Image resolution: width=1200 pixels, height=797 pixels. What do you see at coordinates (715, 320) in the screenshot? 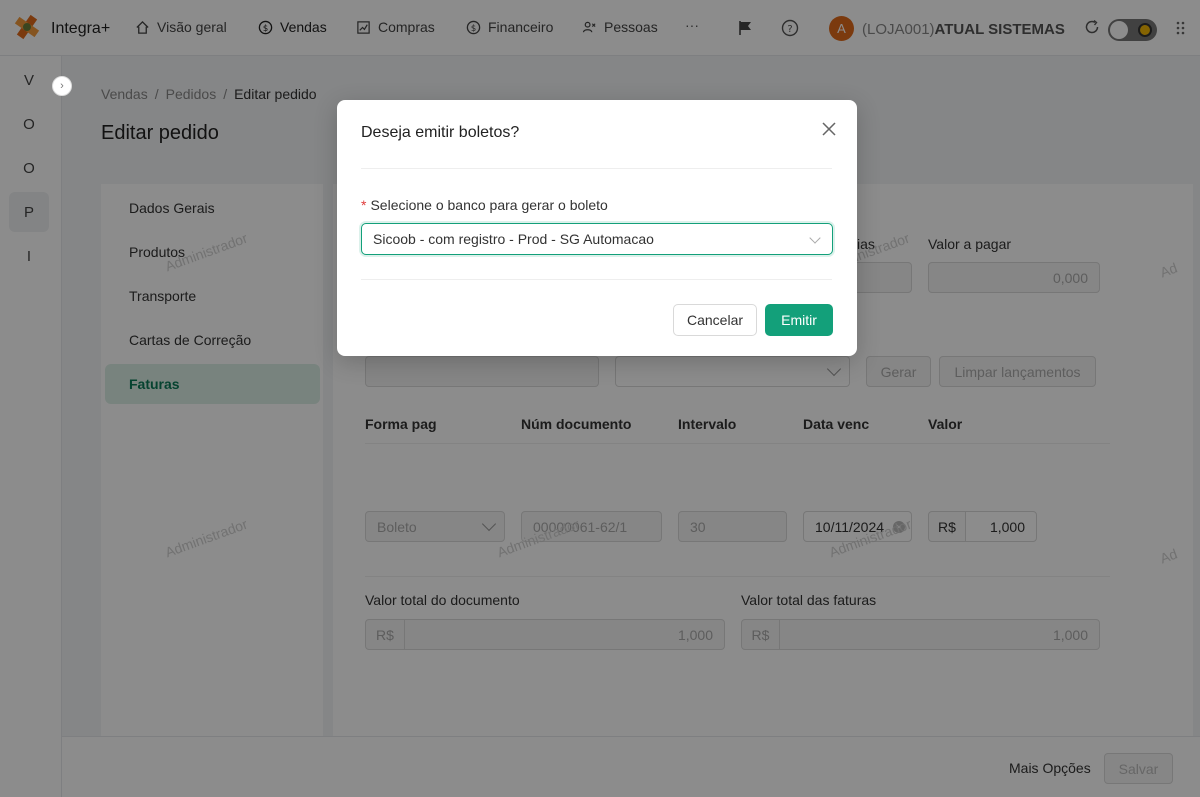
I see `cancel-button: Cancelar` at bounding box center [715, 320].